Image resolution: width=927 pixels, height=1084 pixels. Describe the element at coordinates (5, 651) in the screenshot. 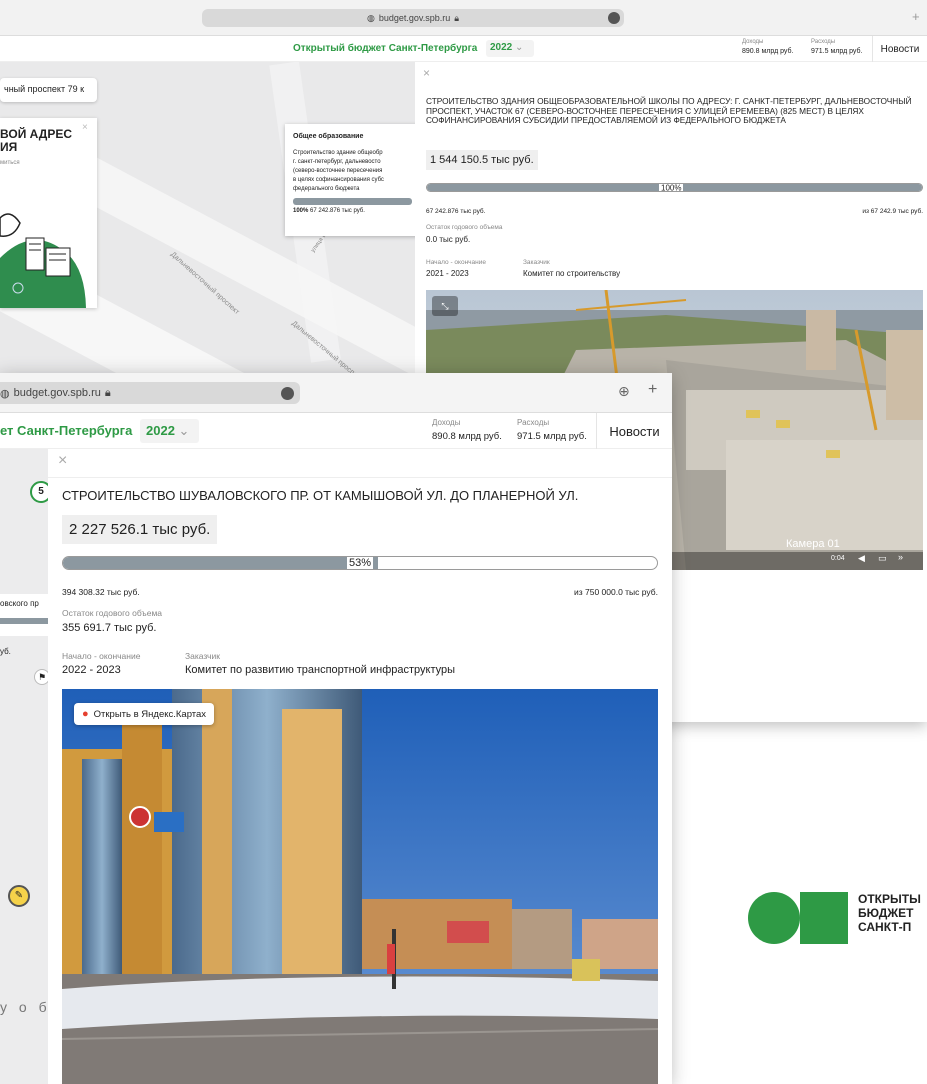

I see `popup-amount-fragment: уб.` at that location.